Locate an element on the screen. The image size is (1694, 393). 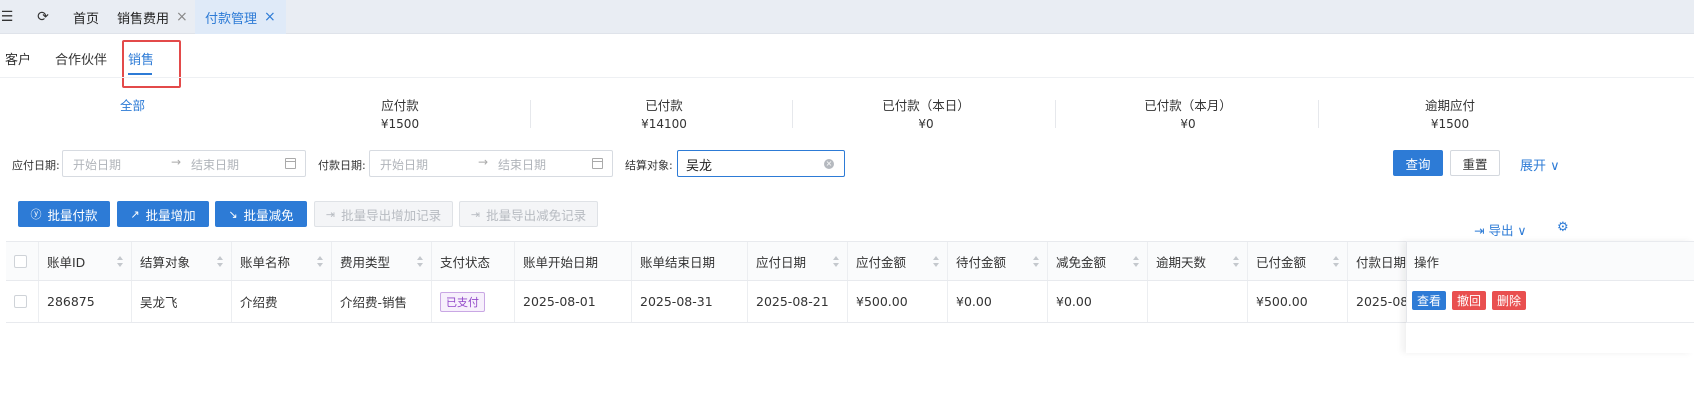
summary-value: ¥0 is located at coordinates (1188, 124).